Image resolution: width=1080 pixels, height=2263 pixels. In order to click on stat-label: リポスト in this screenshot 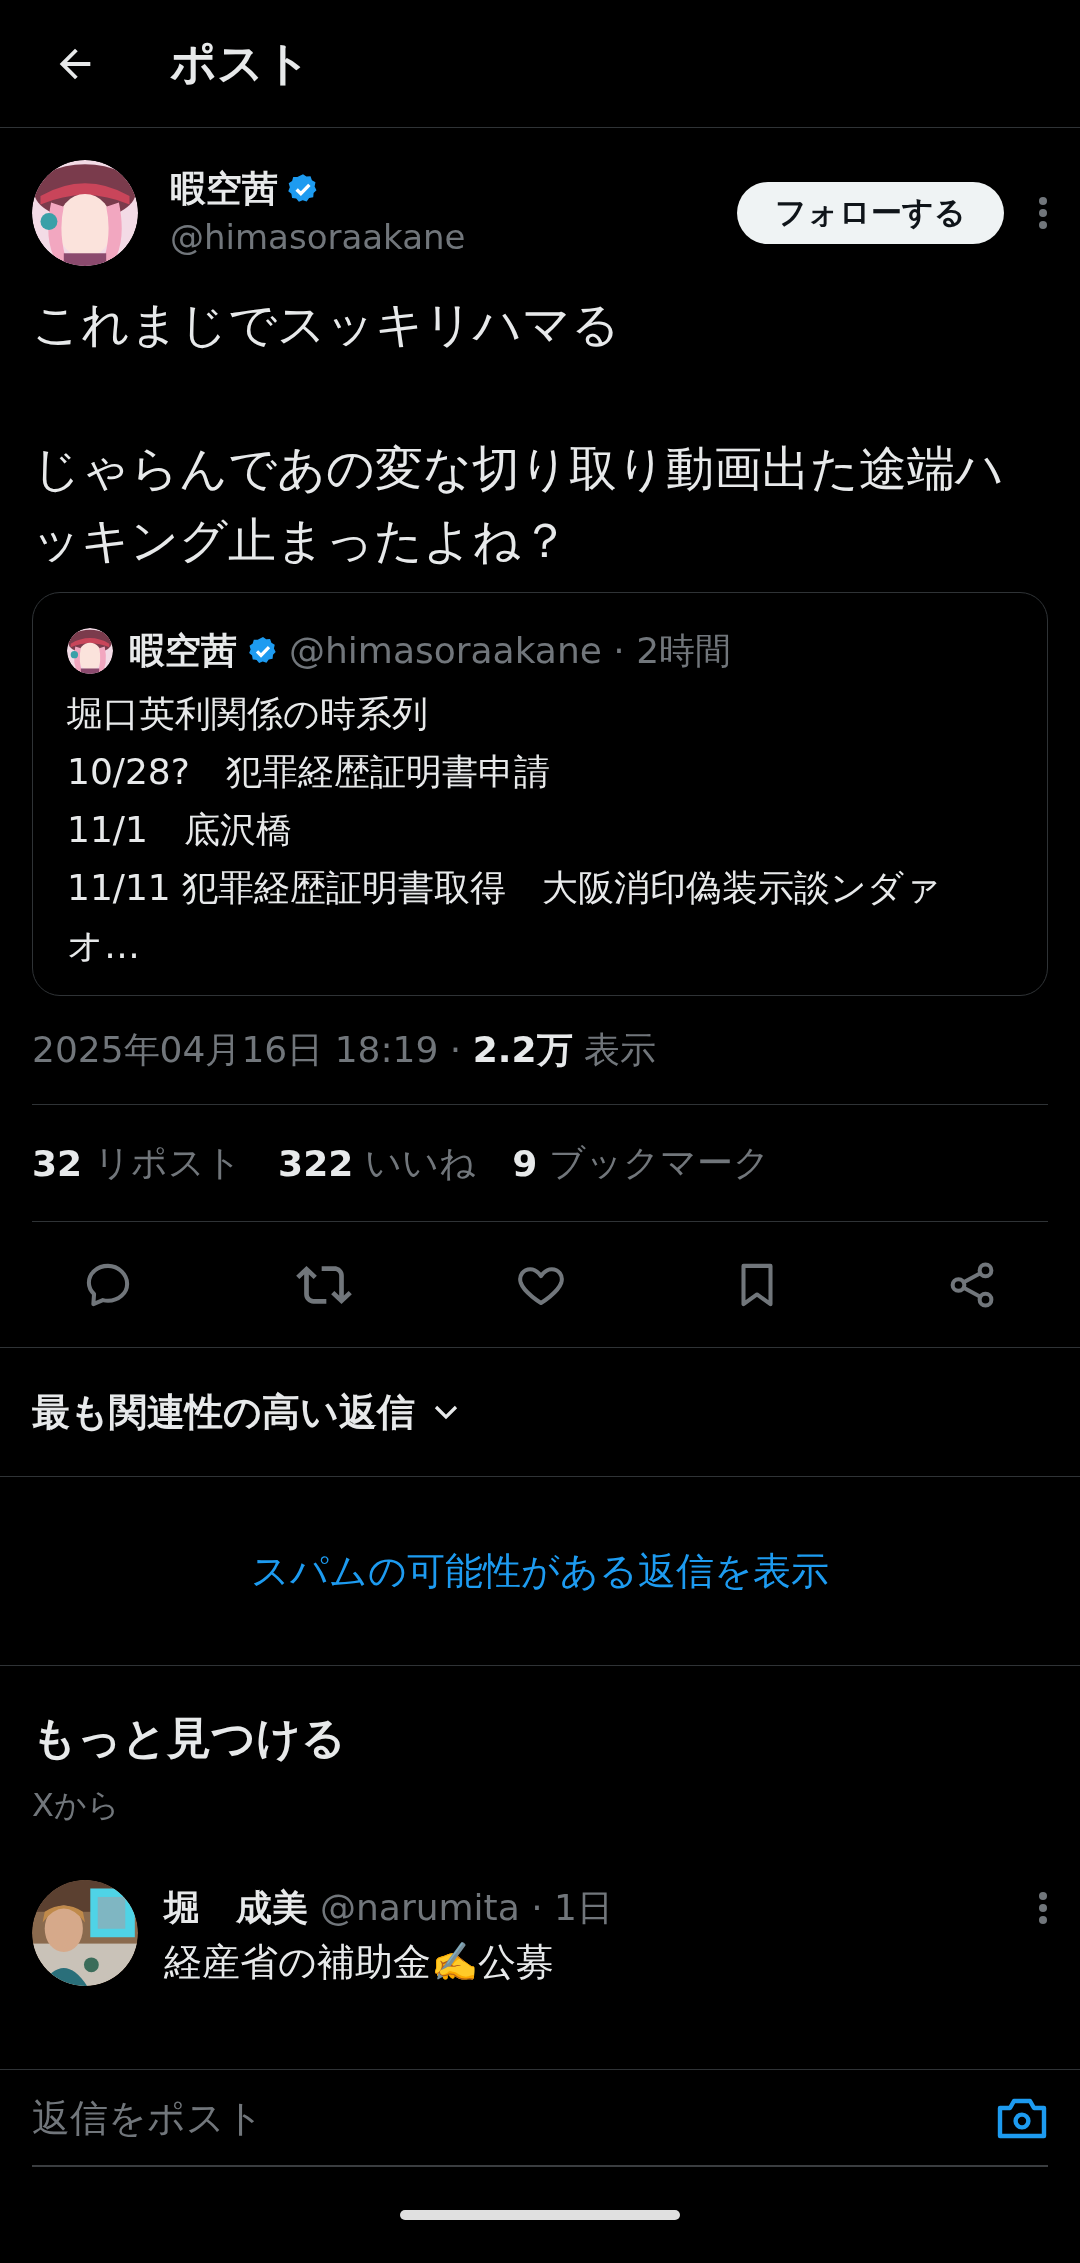, I will do `click(168, 1163)`.